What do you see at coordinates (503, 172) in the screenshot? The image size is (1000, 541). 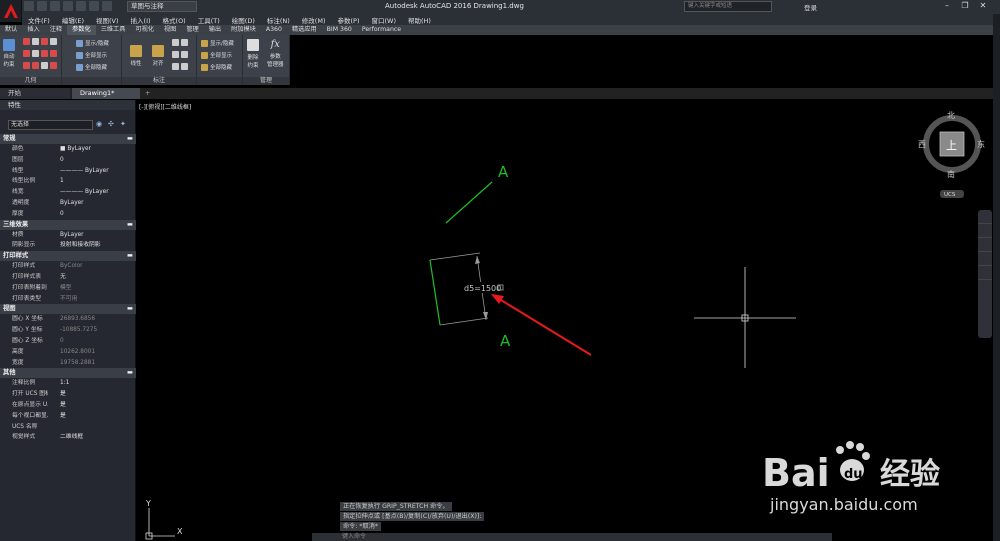 I see `constraint-mark-top: A` at bounding box center [503, 172].